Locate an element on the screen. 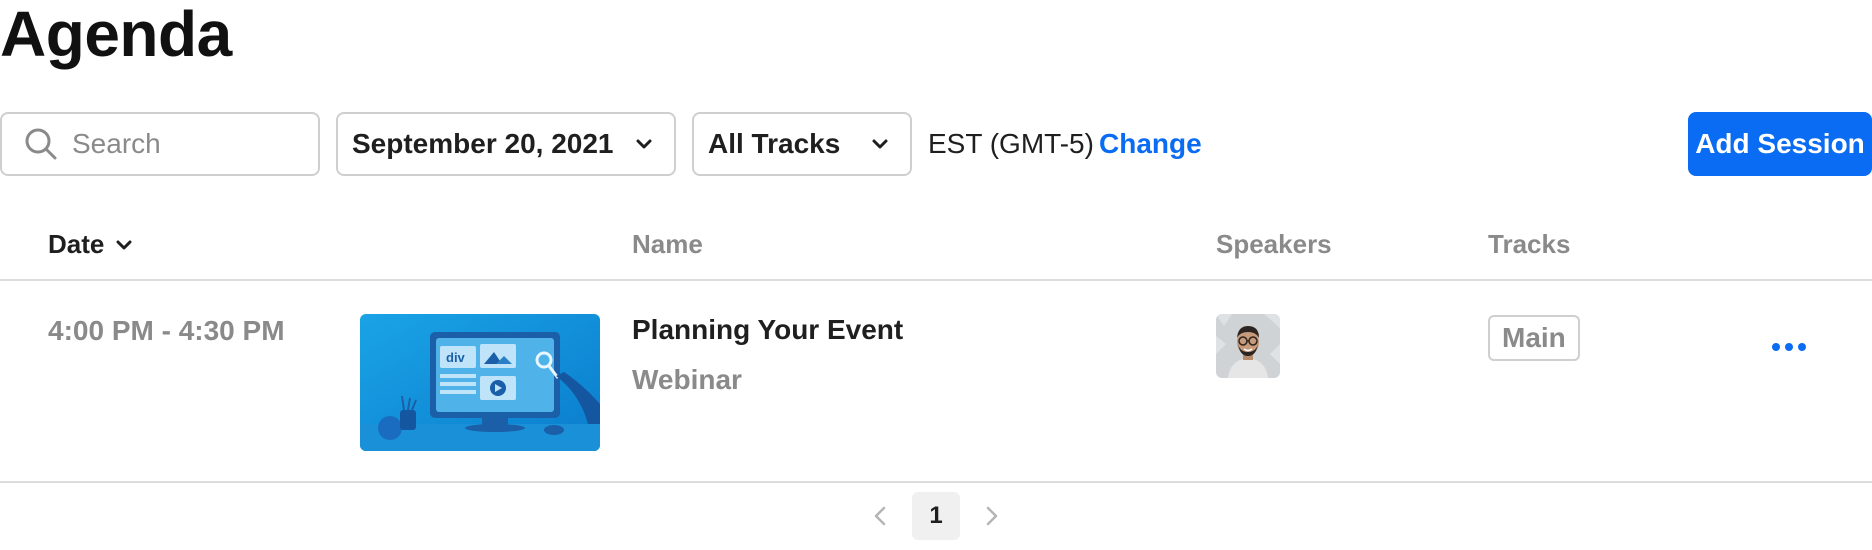 Image resolution: width=1872 pixels, height=550 pixels. search-box is located at coordinates (160, 144).